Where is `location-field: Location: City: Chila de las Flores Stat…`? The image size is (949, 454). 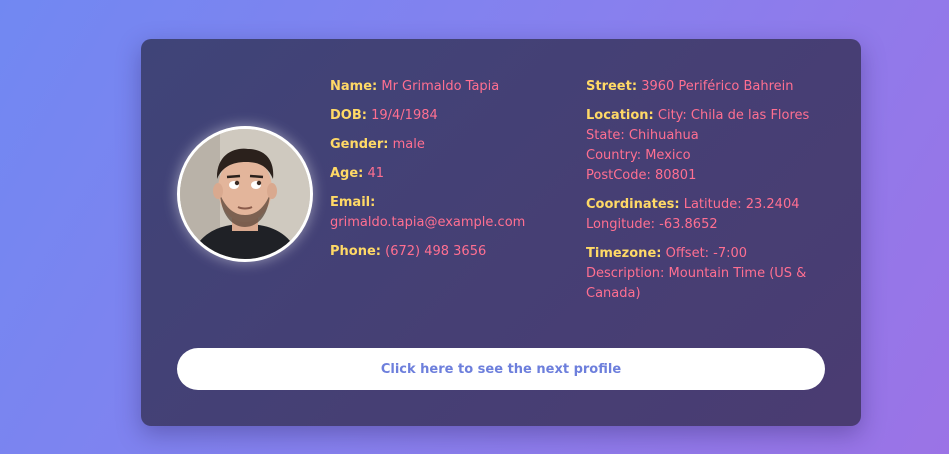
location-field: Location: City: Chila de las Flores Stat… is located at coordinates (706, 146).